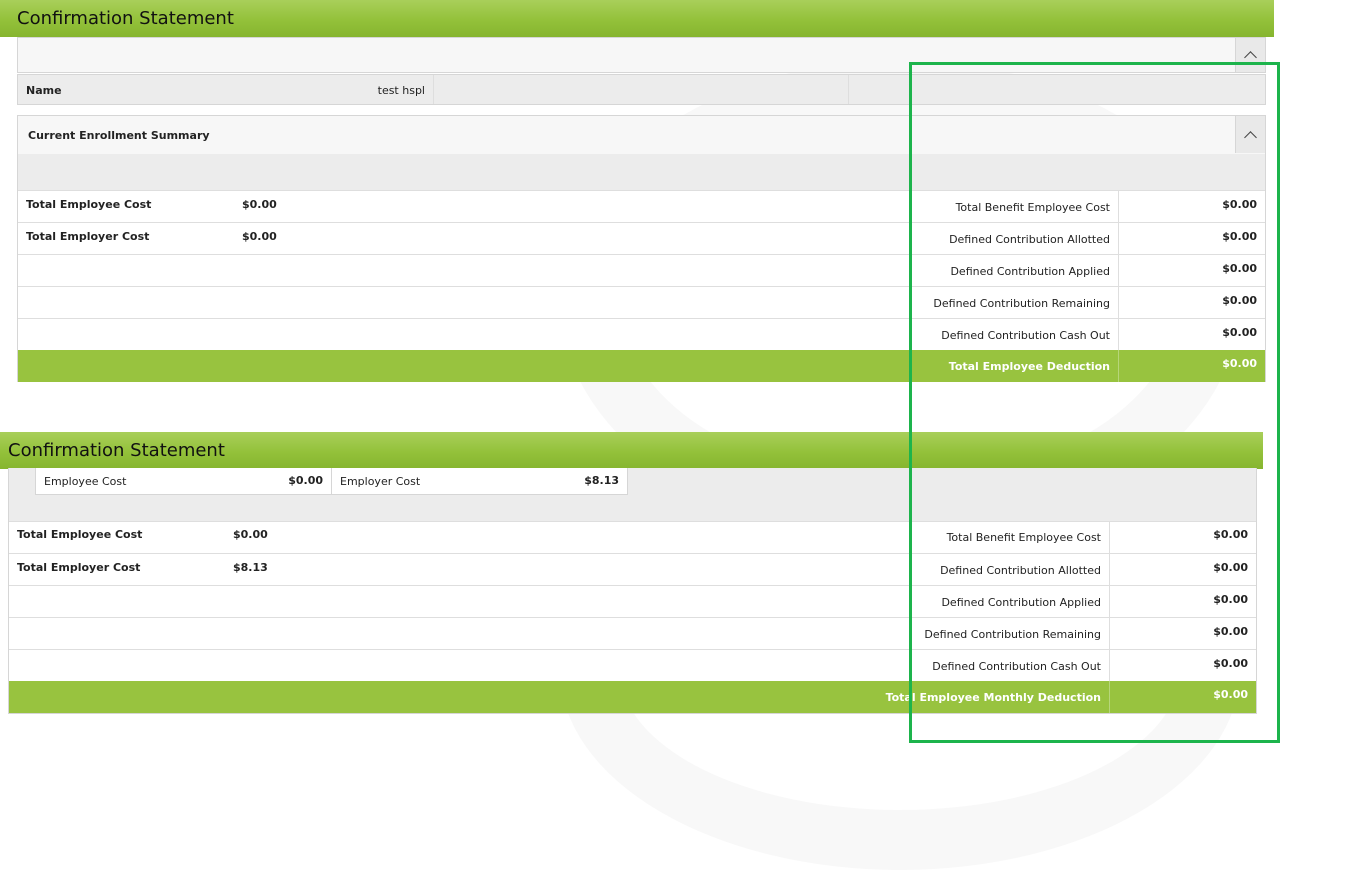 The image size is (1366, 870). What do you see at coordinates (305, 480) in the screenshot?
I see `employee-cost-value: $0.00` at bounding box center [305, 480].